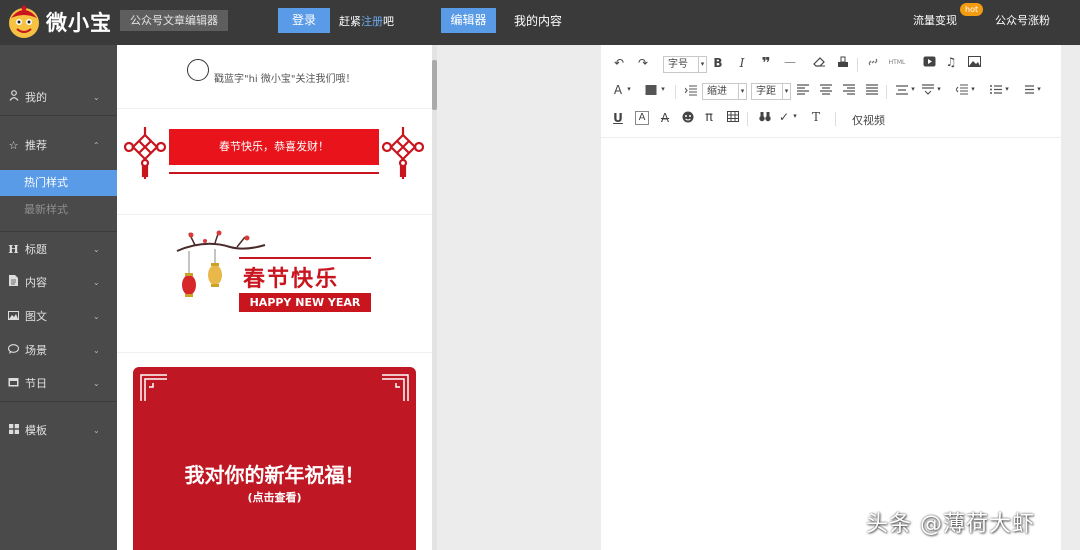 This screenshot has height=550, width=1080. I want to click on style-card-greeting: 我对你的新年祝福！ (点击查看), so click(274, 453).